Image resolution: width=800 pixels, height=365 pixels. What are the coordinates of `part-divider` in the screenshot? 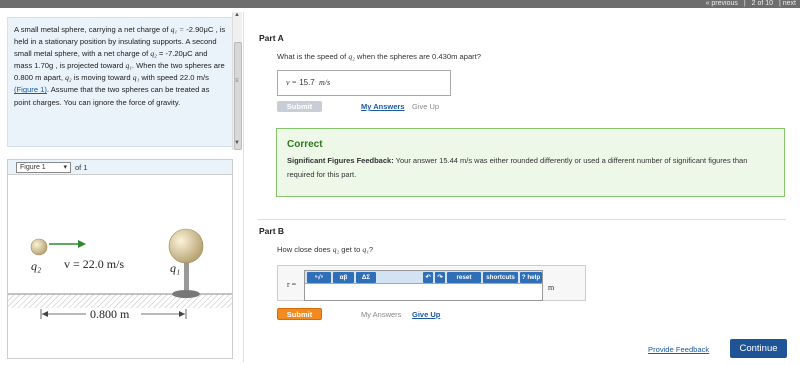 It's located at (522, 219).